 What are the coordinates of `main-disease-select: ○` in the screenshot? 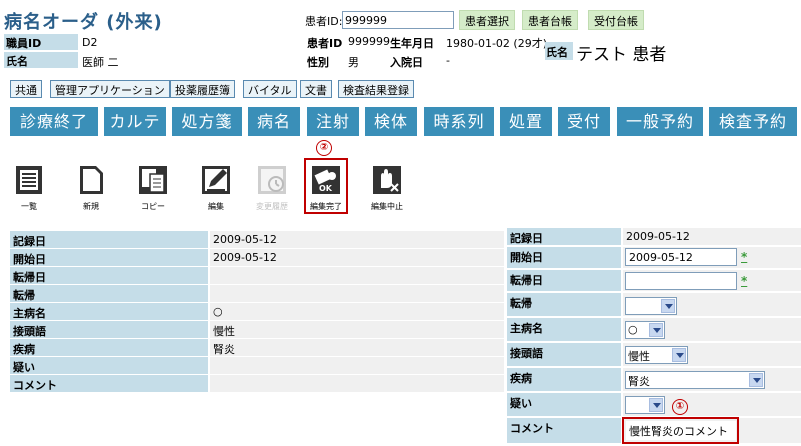 It's located at (645, 330).